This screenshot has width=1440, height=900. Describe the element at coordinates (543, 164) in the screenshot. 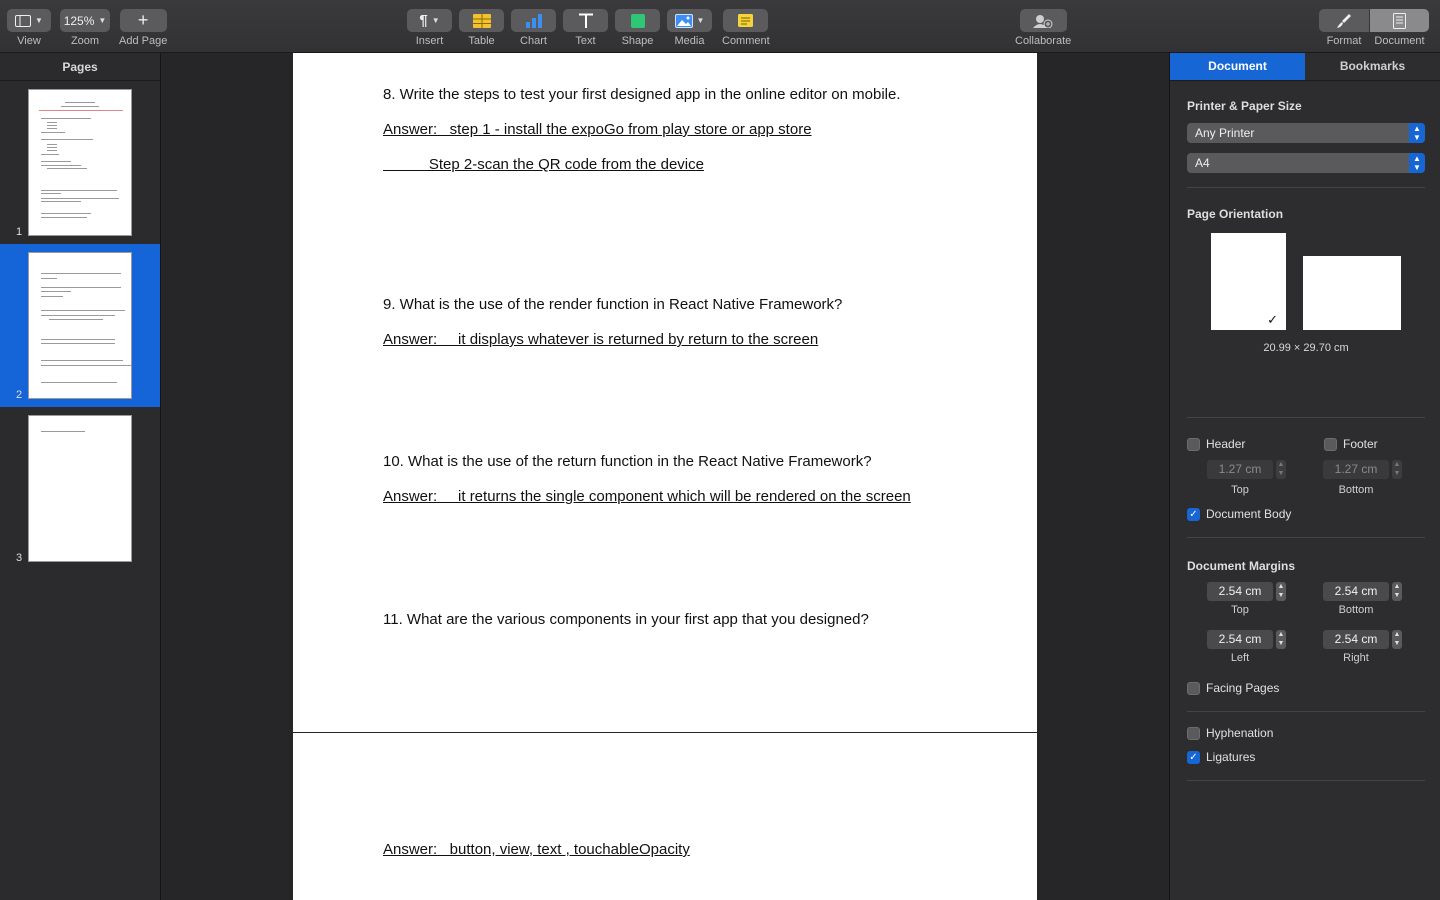

I see `answer-8-line-2: Step 2-scan the QR code from the device` at that location.